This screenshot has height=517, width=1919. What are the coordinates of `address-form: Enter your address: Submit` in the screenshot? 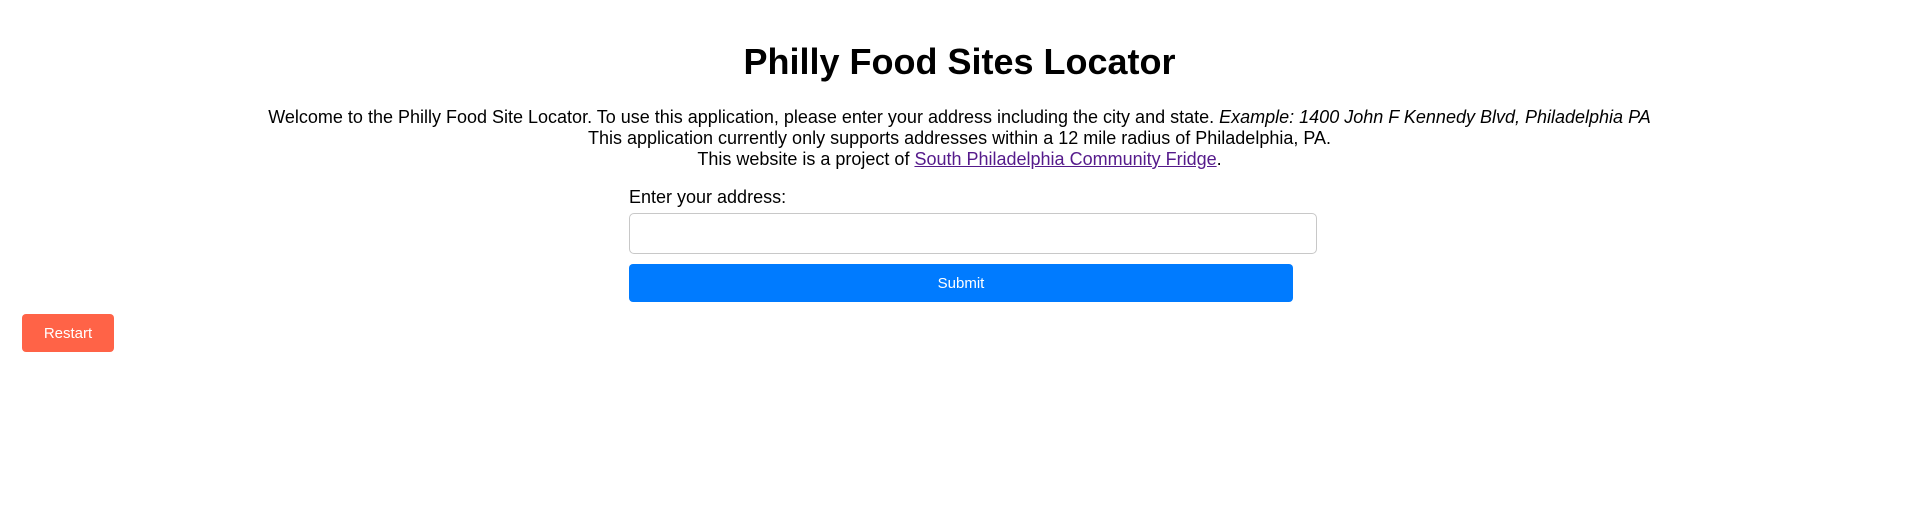 It's located at (974, 244).